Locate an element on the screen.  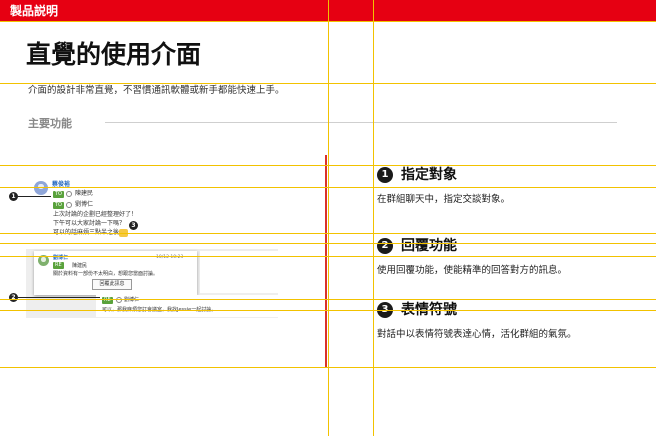
side-panel is located at coordinates (239, 272).